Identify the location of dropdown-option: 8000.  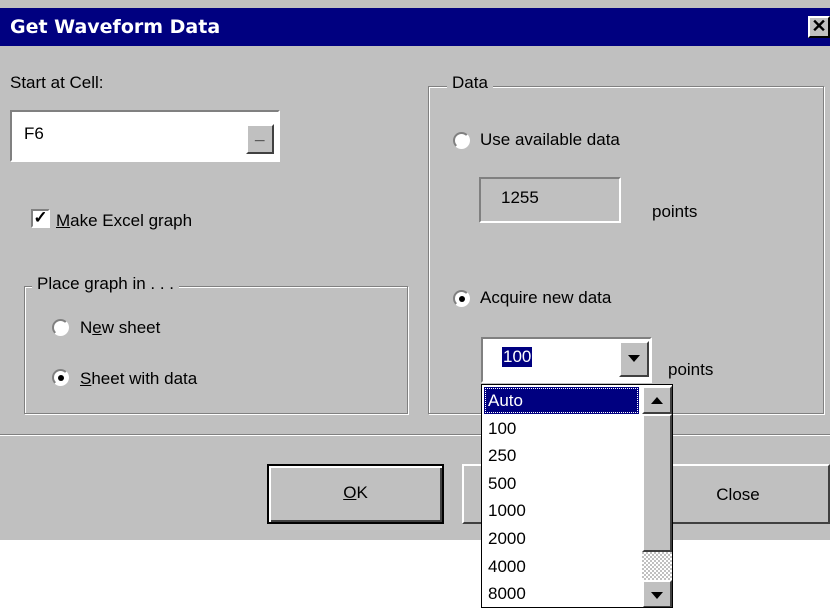
(561, 593).